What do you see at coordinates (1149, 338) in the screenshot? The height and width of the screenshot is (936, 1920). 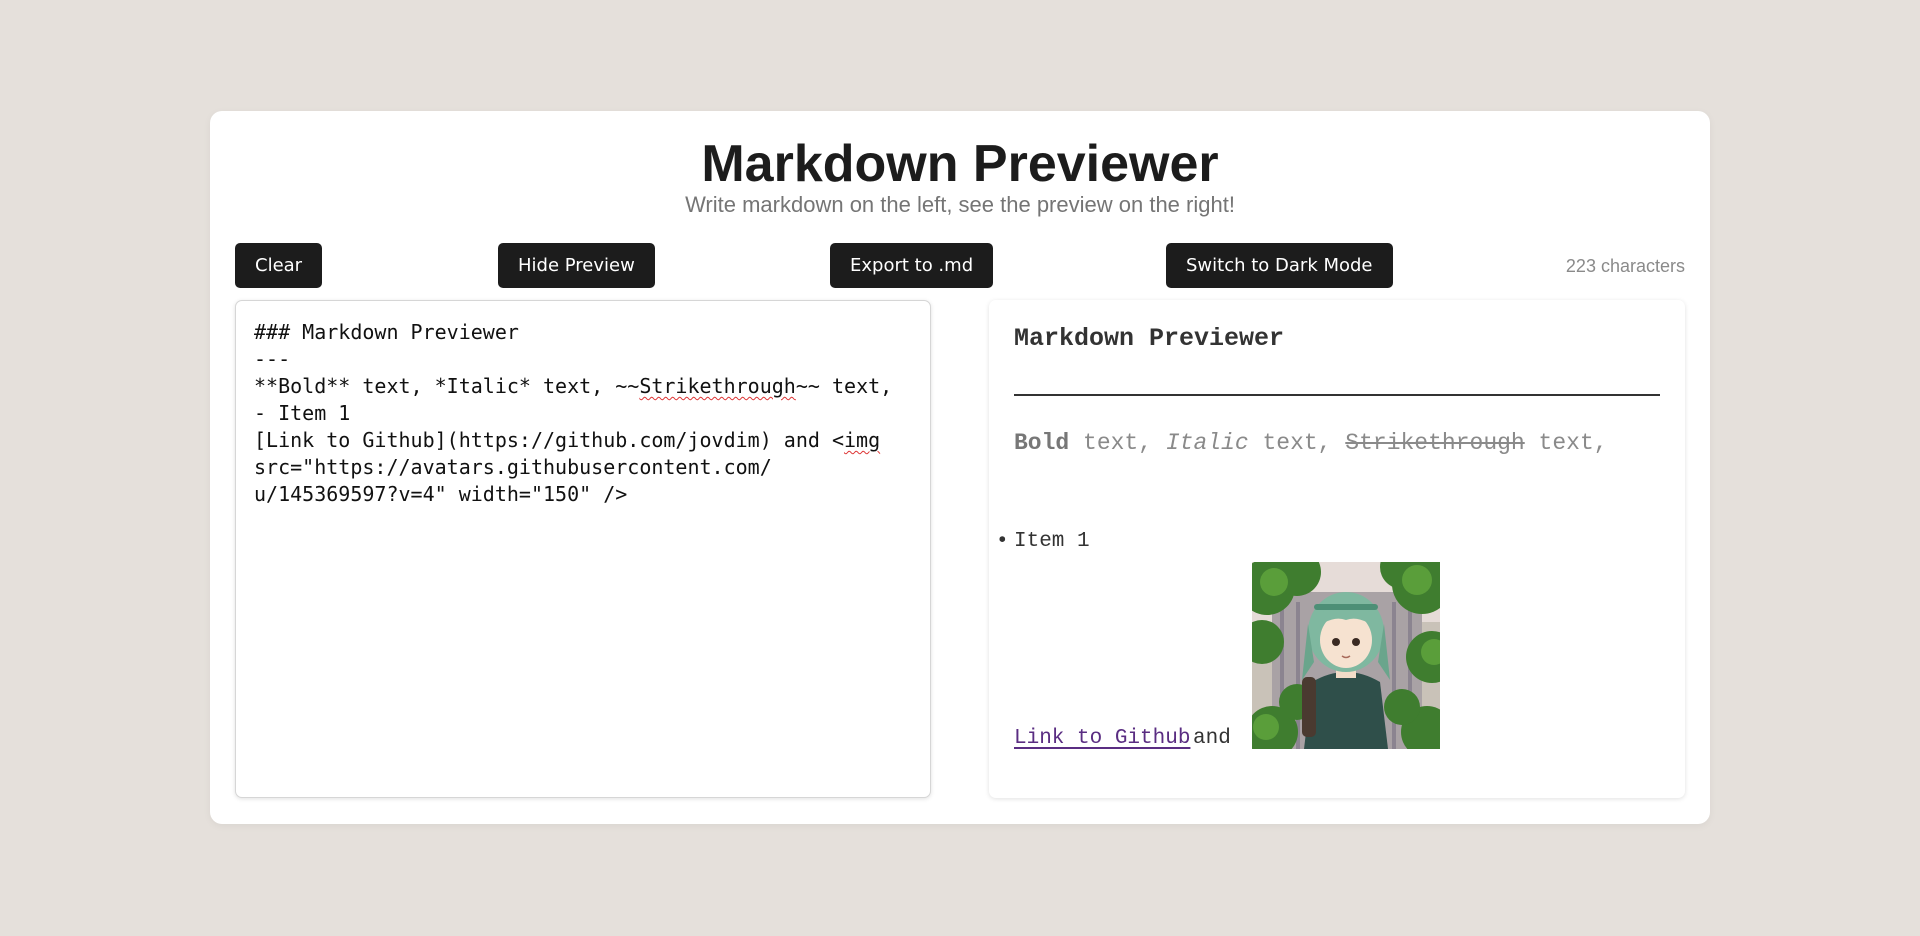 I see `preview-heading: Markdown Previewer` at bounding box center [1149, 338].